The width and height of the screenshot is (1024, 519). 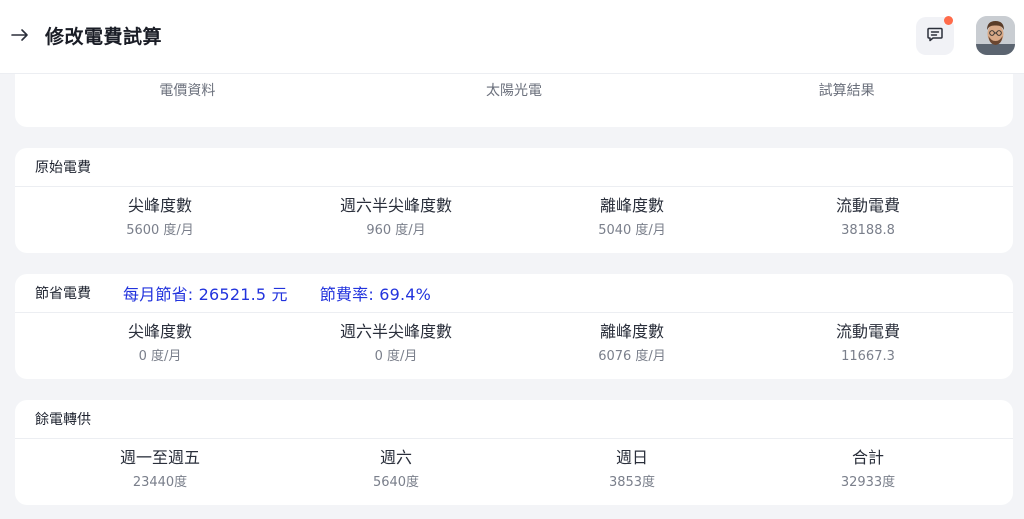 I want to click on tab-bar: 電價資料 太陽光電 試算結果, so click(x=514, y=90).